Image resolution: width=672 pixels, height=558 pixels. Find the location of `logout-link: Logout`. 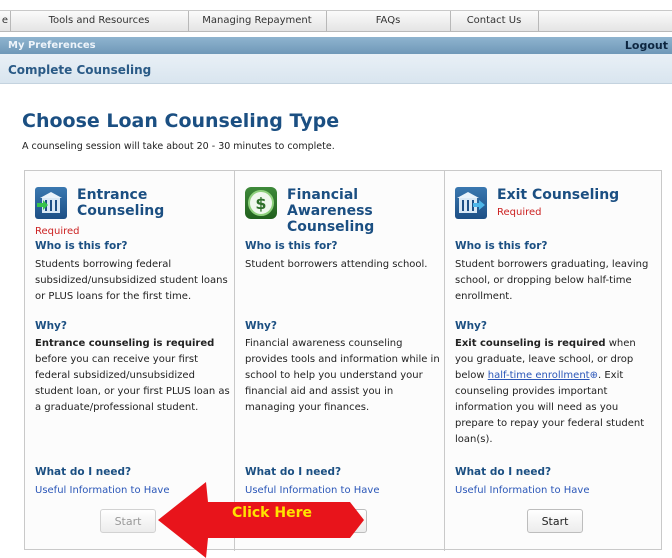

logout-link: Logout is located at coordinates (646, 45).